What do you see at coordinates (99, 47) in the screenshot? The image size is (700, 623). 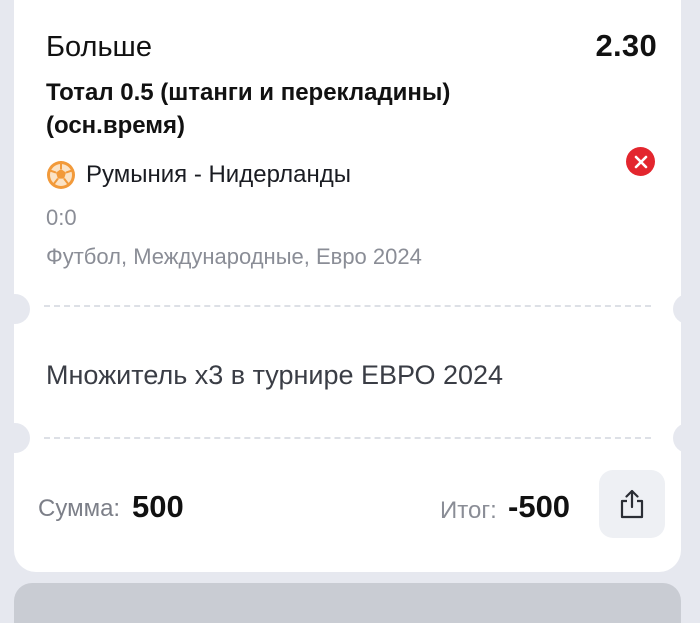 I see `bet-outcome: Больше` at bounding box center [99, 47].